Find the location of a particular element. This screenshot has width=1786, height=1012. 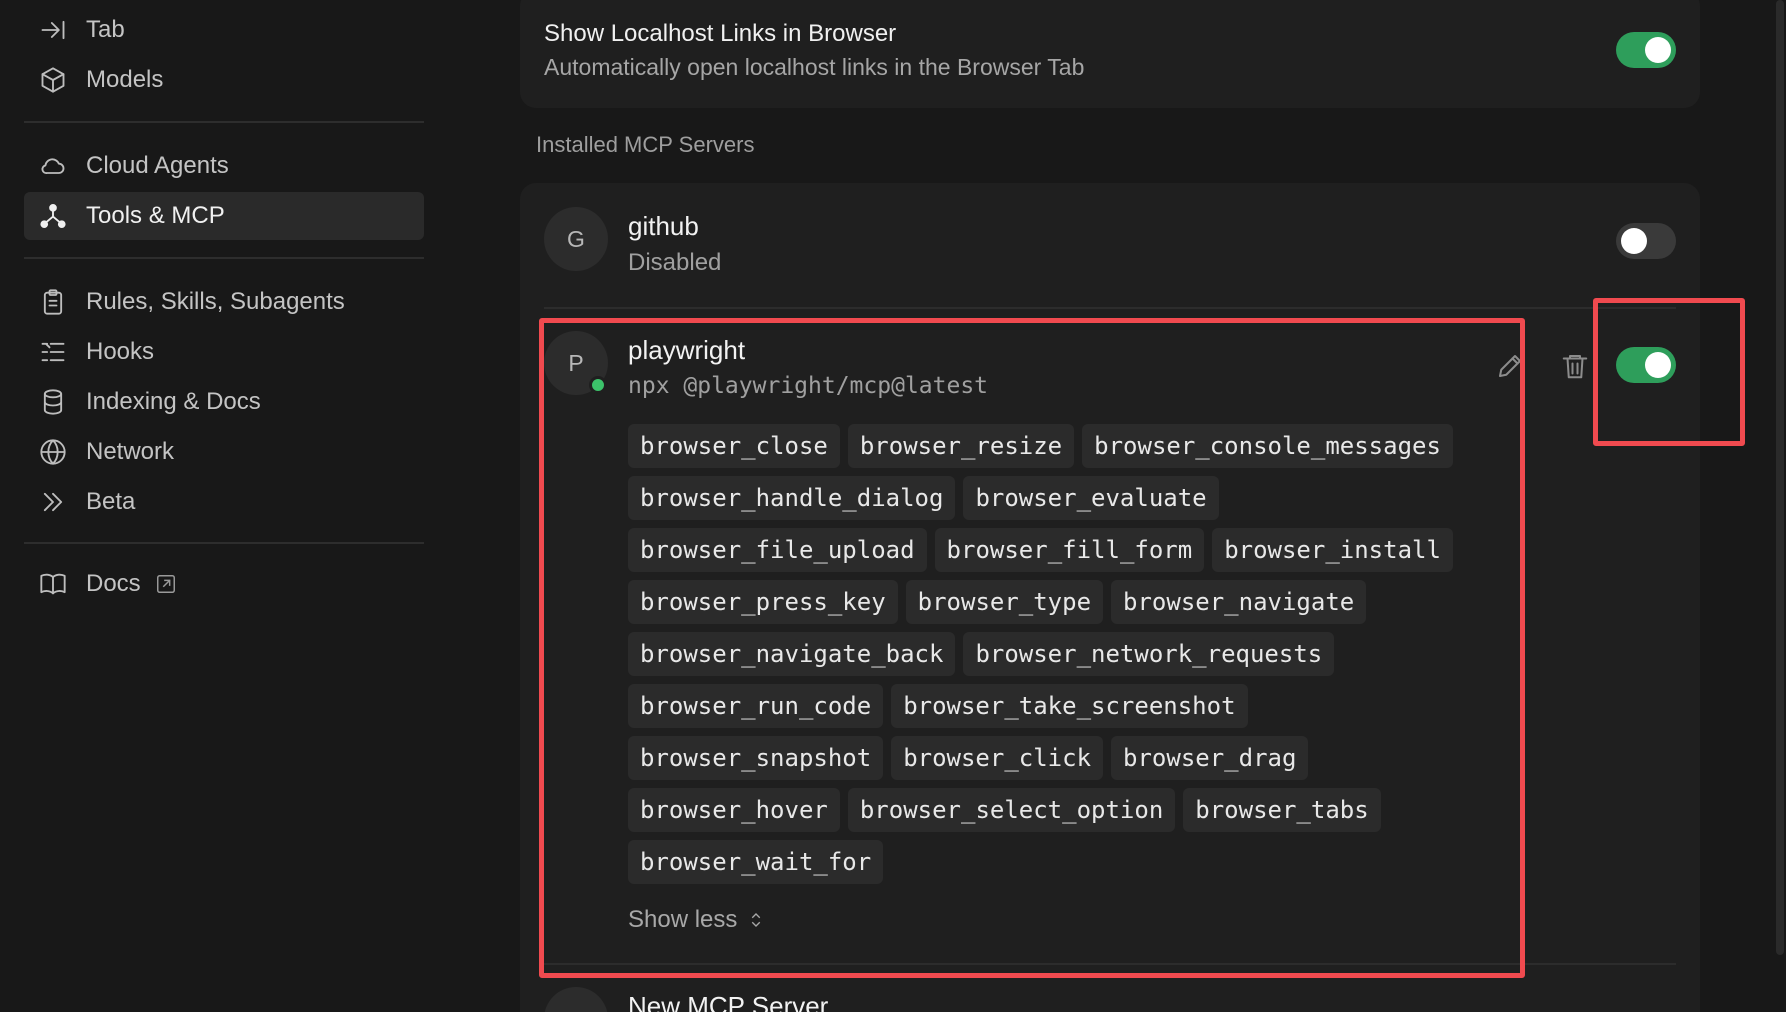

globe-icon is located at coordinates (53, 452).